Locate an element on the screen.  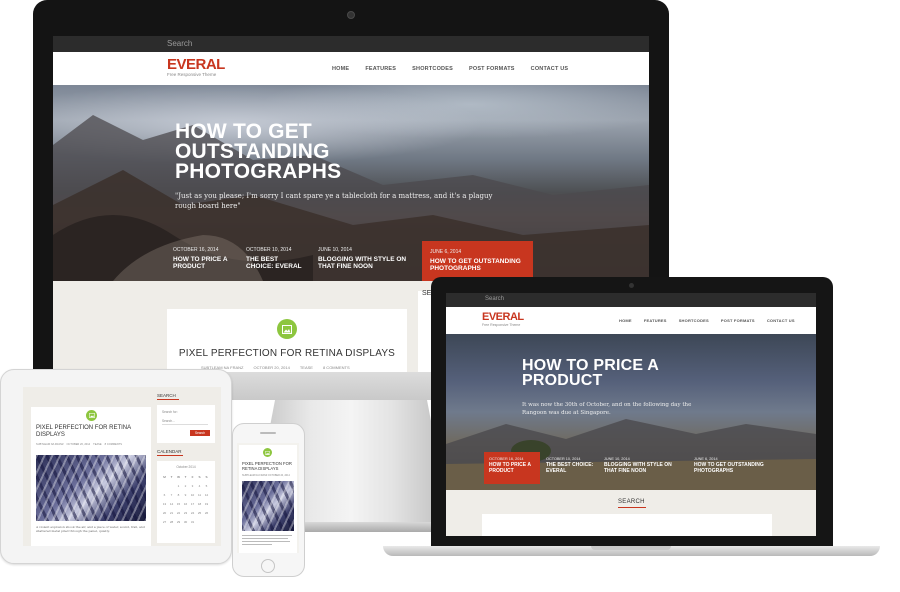
calendar-day: 17 is located at coordinates (192, 504).